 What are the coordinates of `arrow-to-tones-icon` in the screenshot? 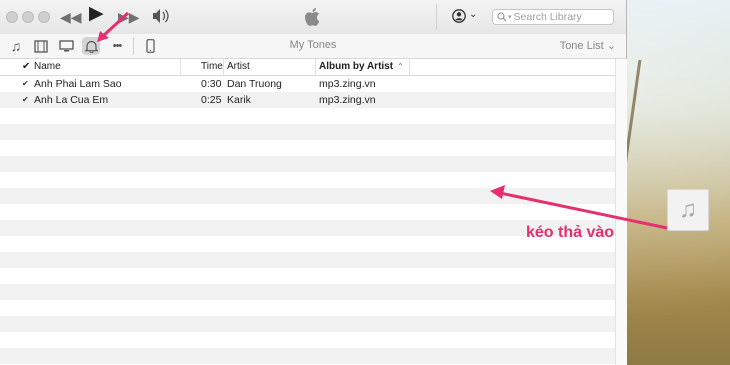 It's located at (113, 26).